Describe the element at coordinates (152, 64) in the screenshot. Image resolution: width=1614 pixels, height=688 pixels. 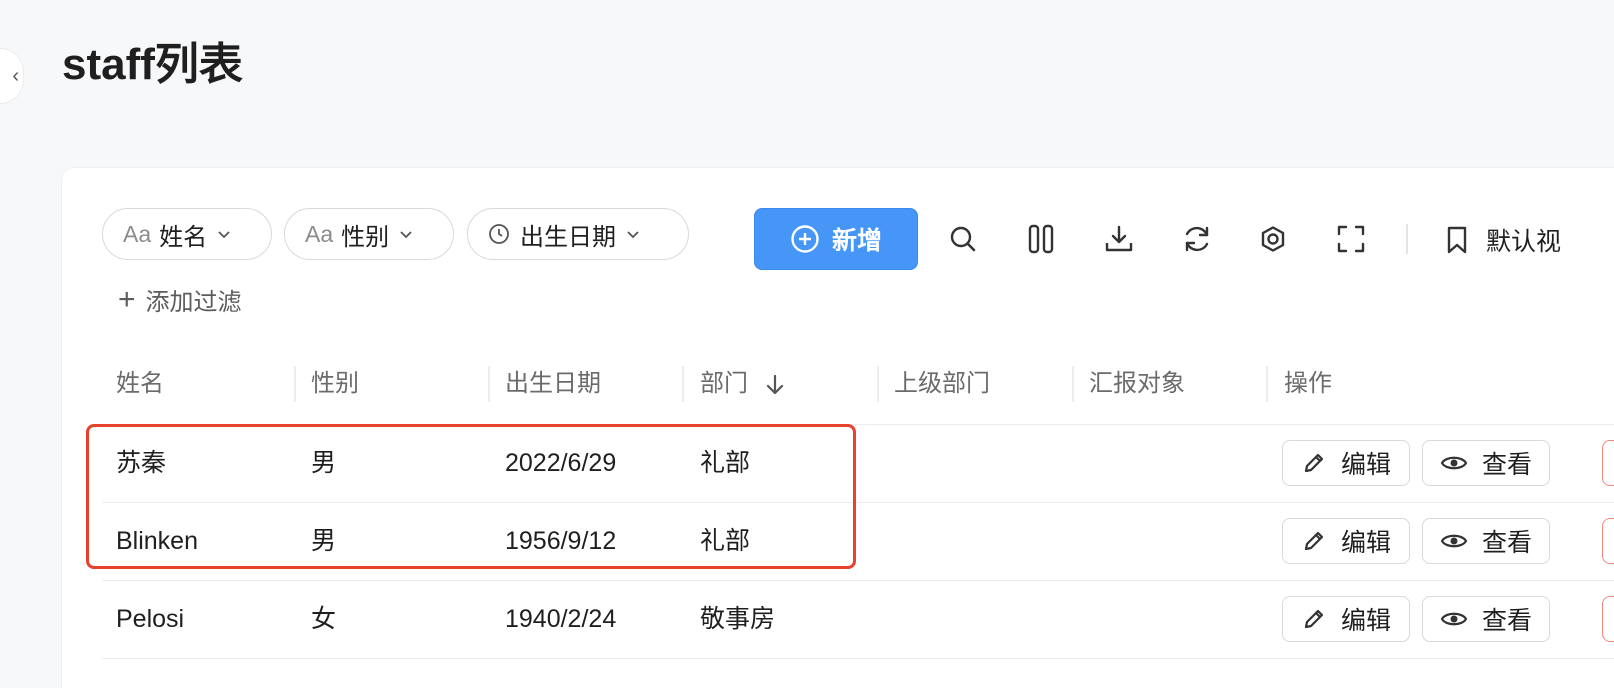
I see `page-title: staff列表` at that location.